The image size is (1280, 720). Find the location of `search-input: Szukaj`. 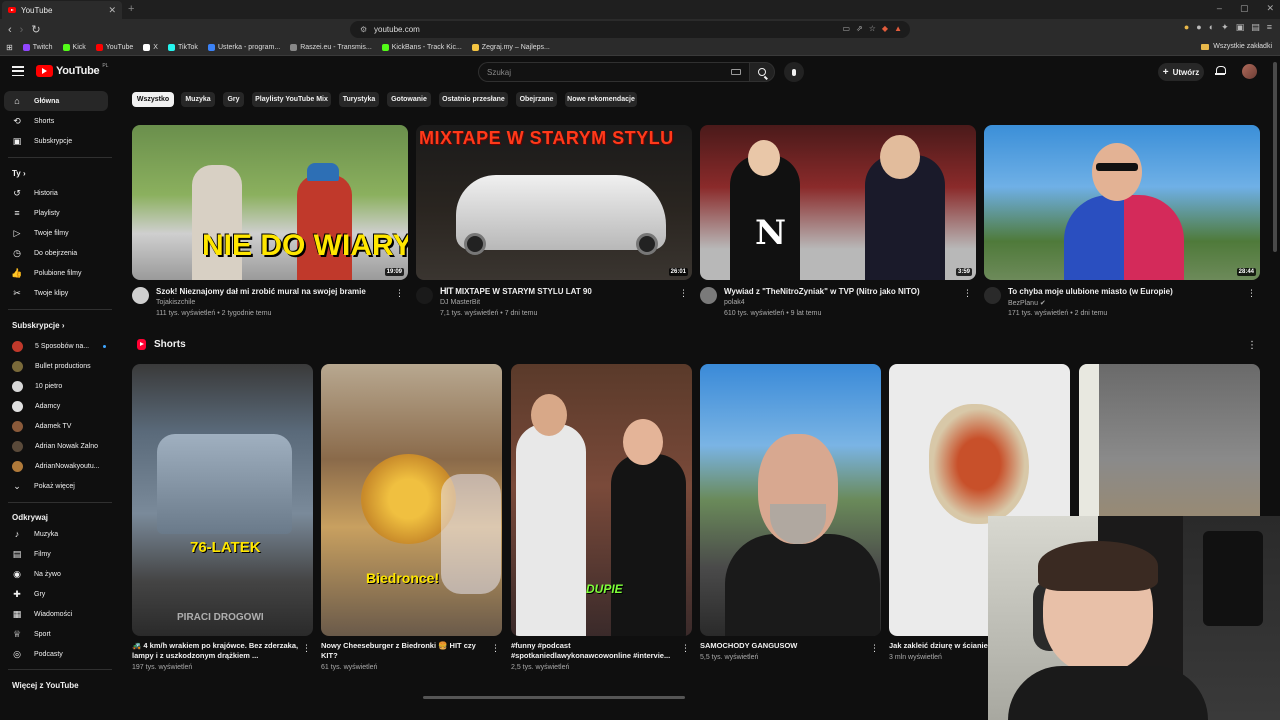

search-input: Szukaj is located at coordinates (613, 72).